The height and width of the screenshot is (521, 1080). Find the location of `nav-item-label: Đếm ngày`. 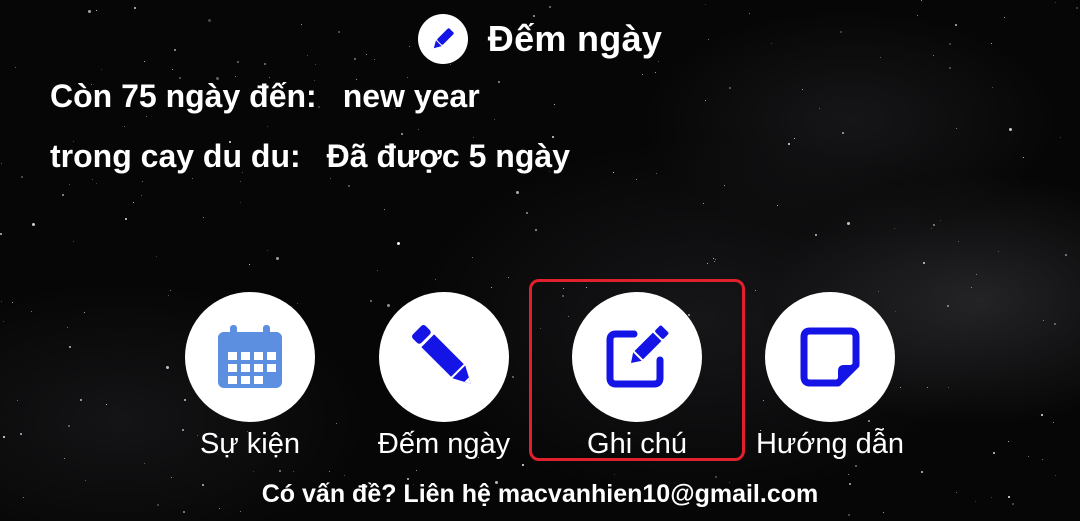

nav-item-label: Đếm ngày is located at coordinates (444, 444).